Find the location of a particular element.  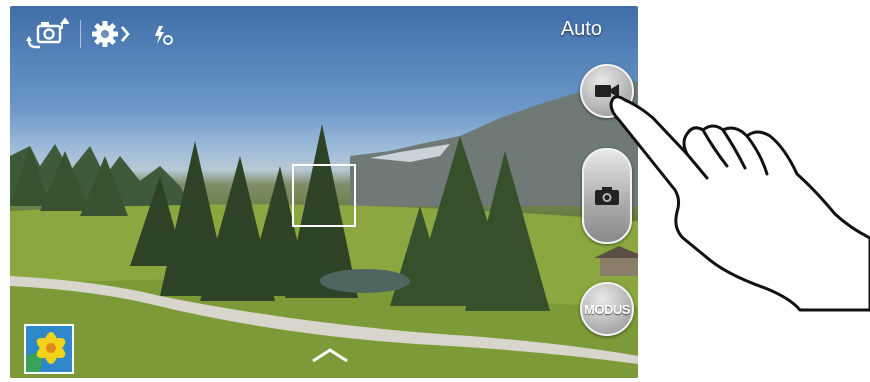

toolbar-divider is located at coordinates (80, 34).